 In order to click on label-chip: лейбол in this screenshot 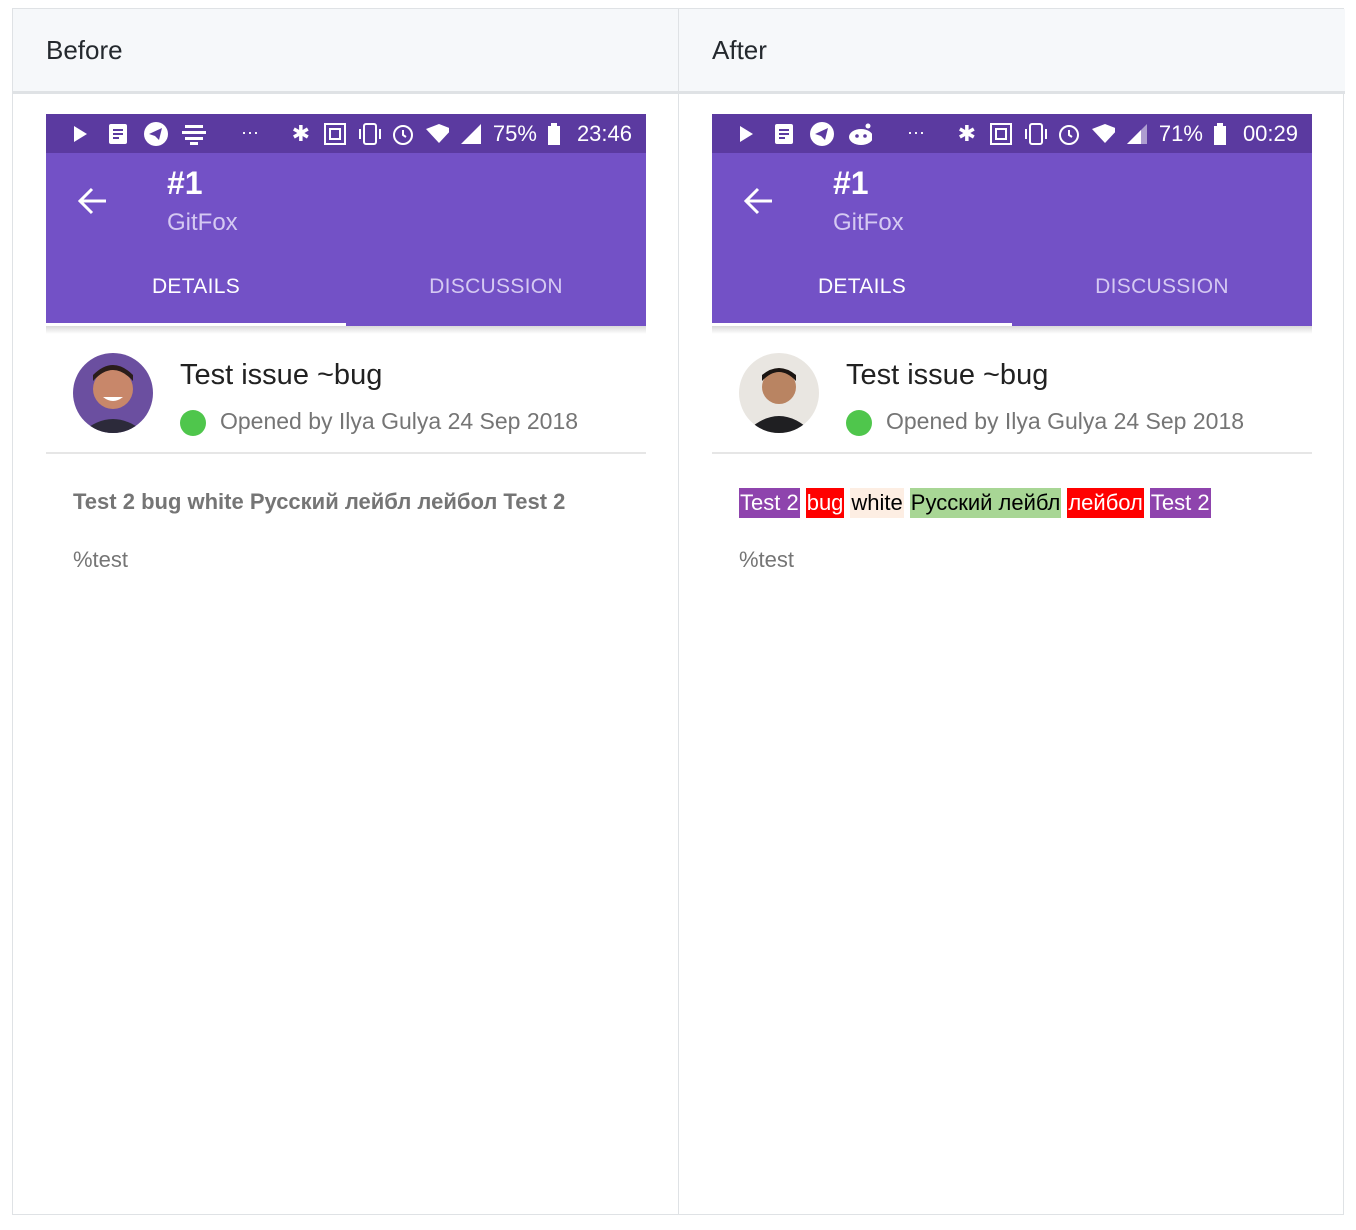, I will do `click(1105, 503)`.